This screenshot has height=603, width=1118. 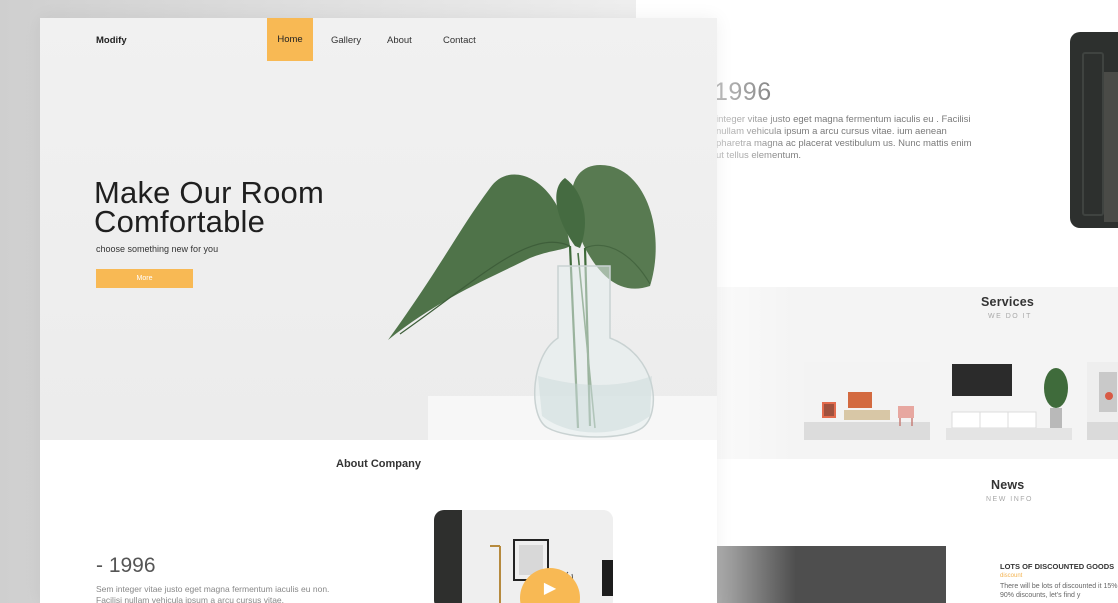 I want to click on services-subtitle: WE DO IT, so click(x=1010, y=316).